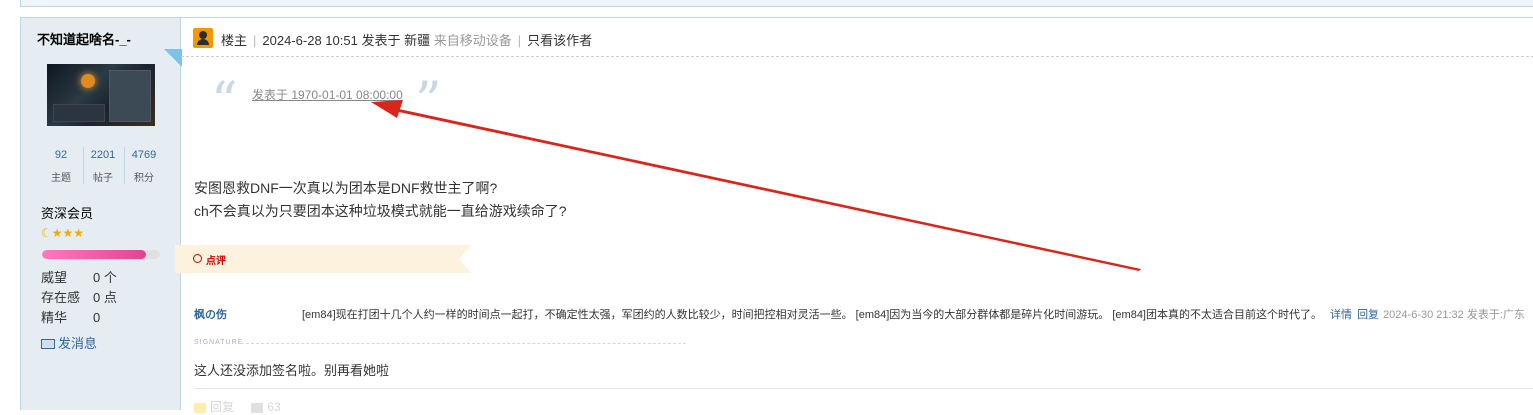 This screenshot has height=415, width=1533. What do you see at coordinates (559, 40) in the screenshot?
I see `only-author-link: 只看该作者` at bounding box center [559, 40].